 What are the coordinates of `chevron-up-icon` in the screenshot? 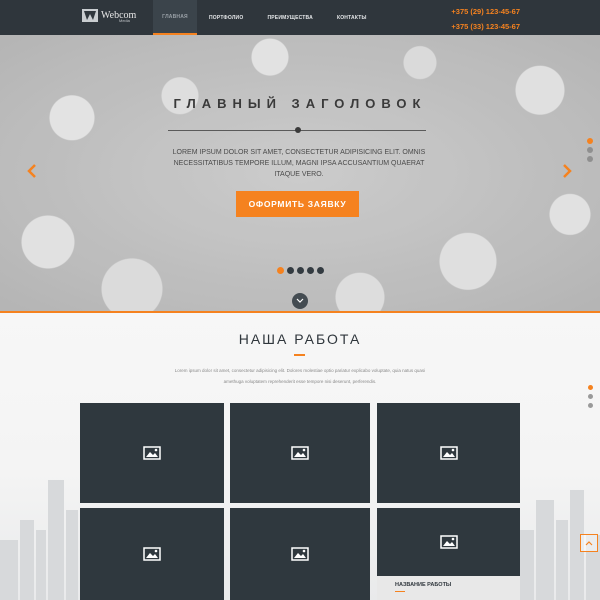 It's located at (589, 543).